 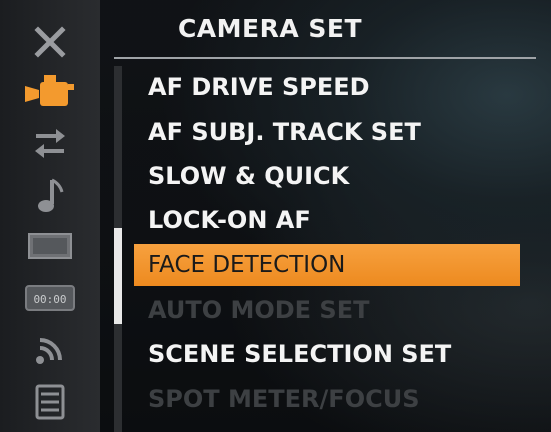 What do you see at coordinates (50, 92) in the screenshot?
I see `video-camera-icon` at bounding box center [50, 92].